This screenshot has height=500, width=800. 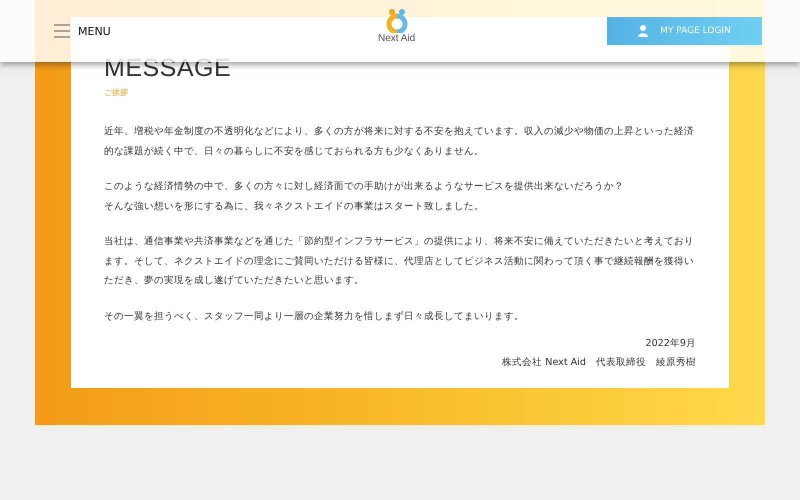 What do you see at coordinates (82, 31) in the screenshot?
I see `menu-button: MENU` at bounding box center [82, 31].